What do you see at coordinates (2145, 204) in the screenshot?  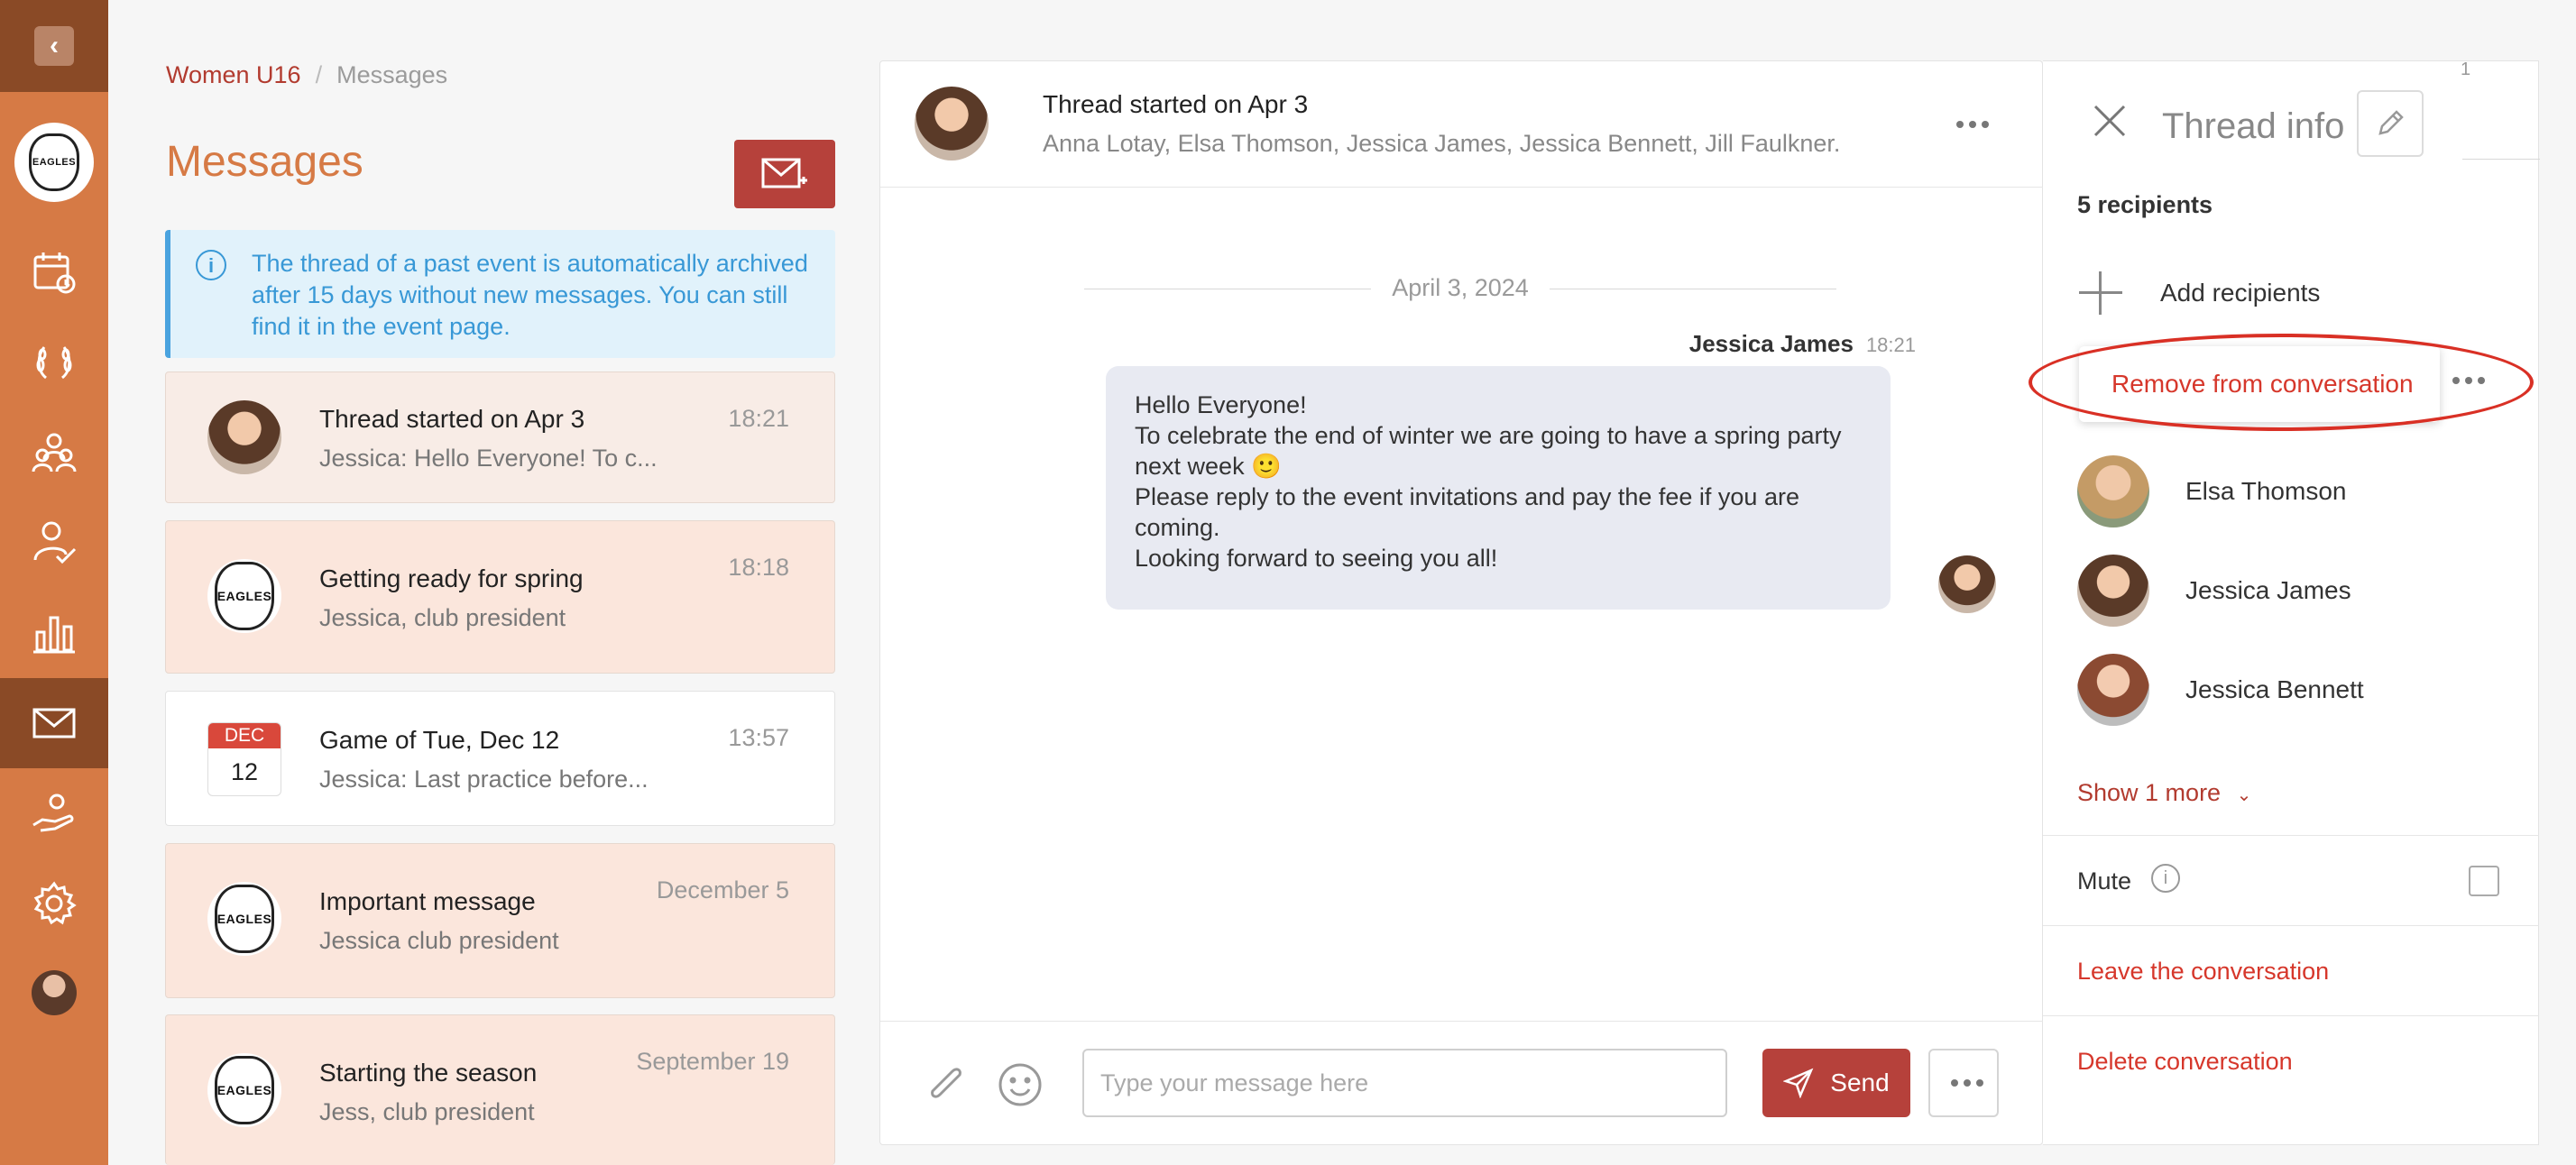 I see `recipients-count: 5 recipients` at bounding box center [2145, 204].